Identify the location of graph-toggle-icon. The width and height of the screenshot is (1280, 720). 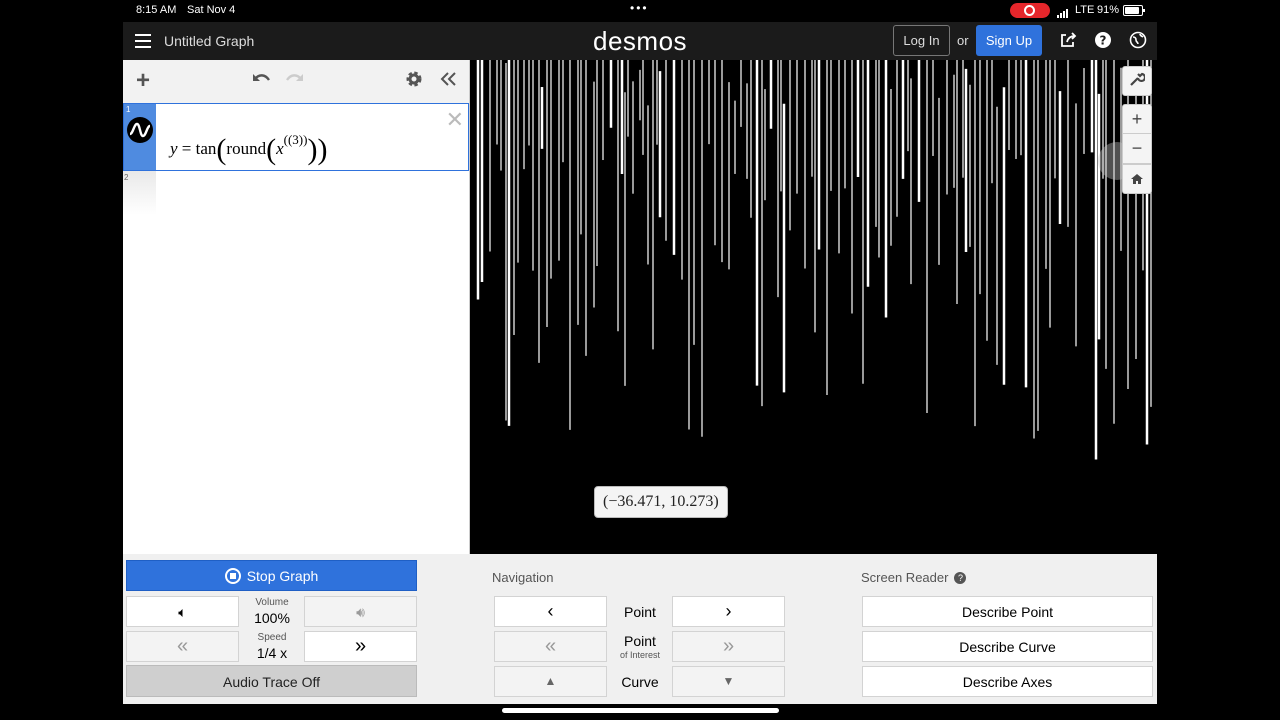
(140, 130).